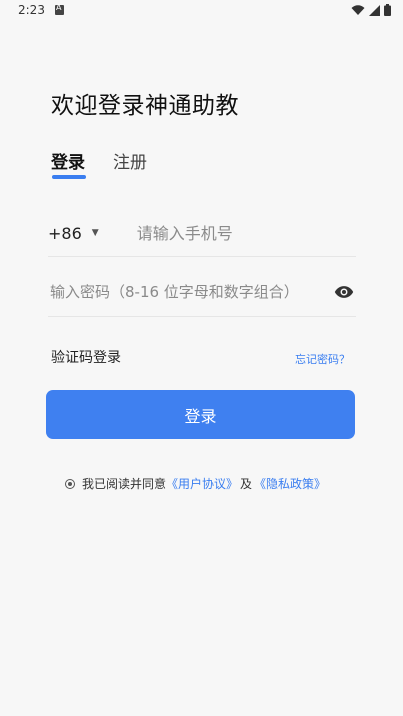 This screenshot has height=716, width=403. What do you see at coordinates (290, 483) in the screenshot?
I see `privacy-policy-link: 《隐私政策》` at bounding box center [290, 483].